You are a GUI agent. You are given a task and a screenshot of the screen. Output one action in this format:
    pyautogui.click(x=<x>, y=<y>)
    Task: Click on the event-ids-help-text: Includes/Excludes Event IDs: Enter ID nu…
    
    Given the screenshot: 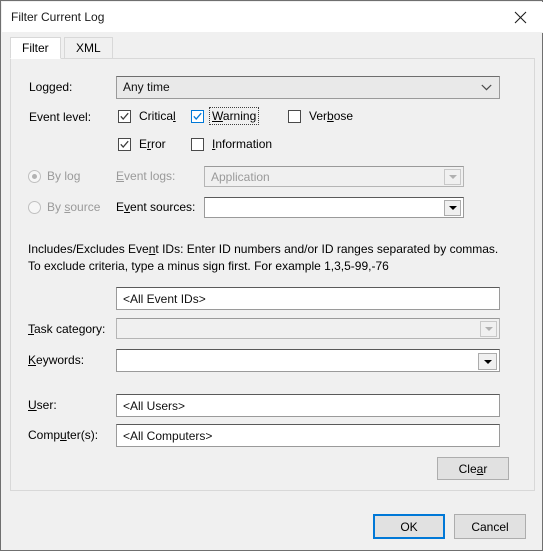 What is the action you would take?
    pyautogui.click(x=263, y=257)
    